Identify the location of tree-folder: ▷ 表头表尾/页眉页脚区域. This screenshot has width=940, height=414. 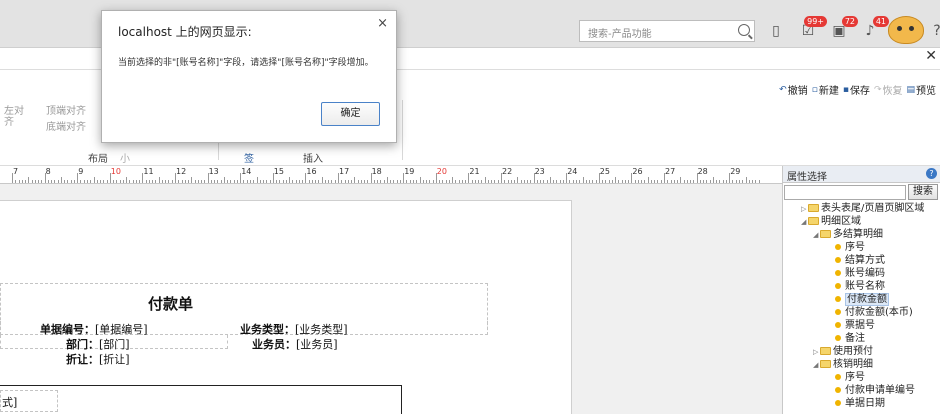
(862, 208).